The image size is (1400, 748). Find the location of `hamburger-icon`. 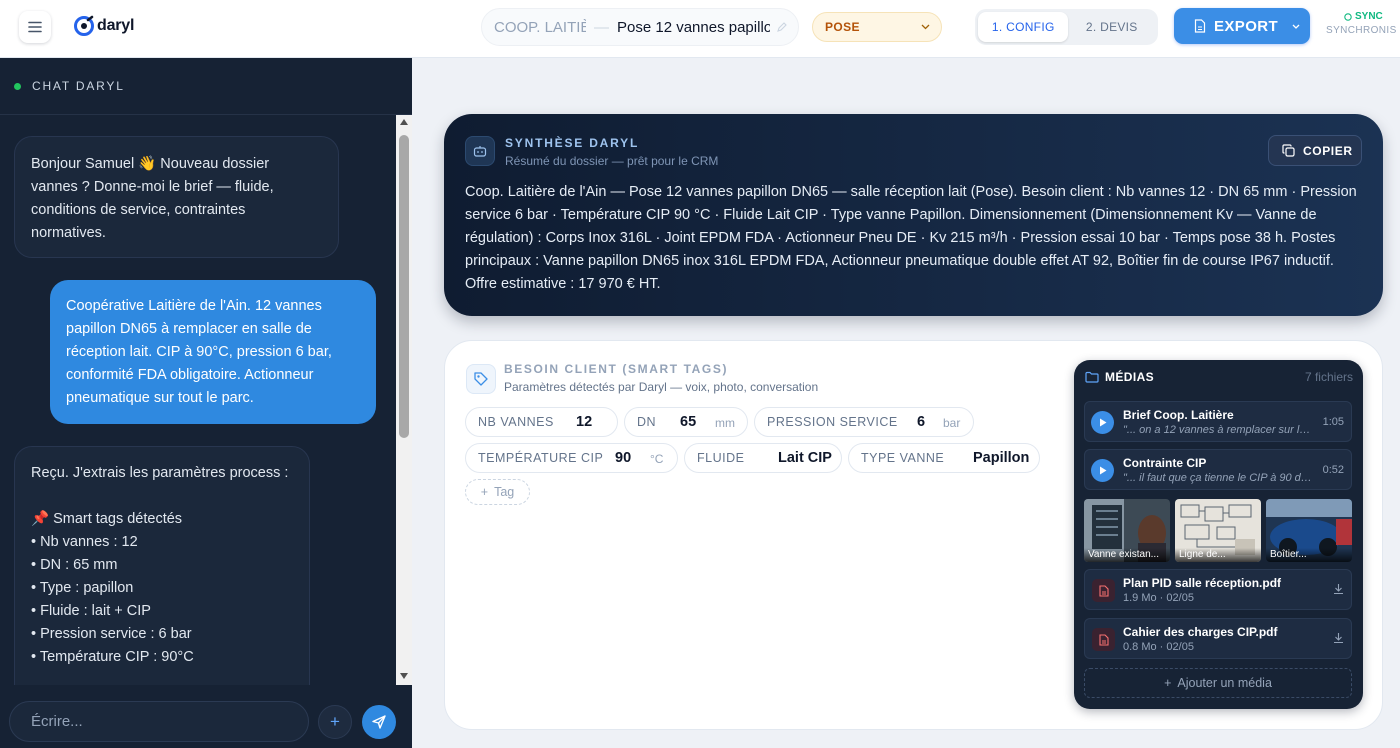

hamburger-icon is located at coordinates (35, 27).